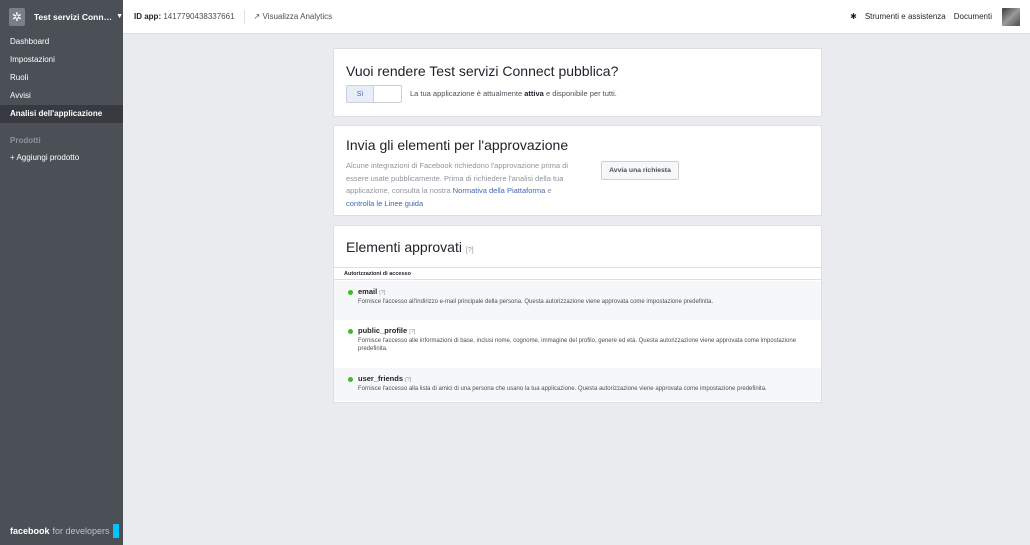 This screenshot has width=1030, height=545. Describe the element at coordinates (25, 140) in the screenshot. I see `products-section-title: Prodotti` at that location.